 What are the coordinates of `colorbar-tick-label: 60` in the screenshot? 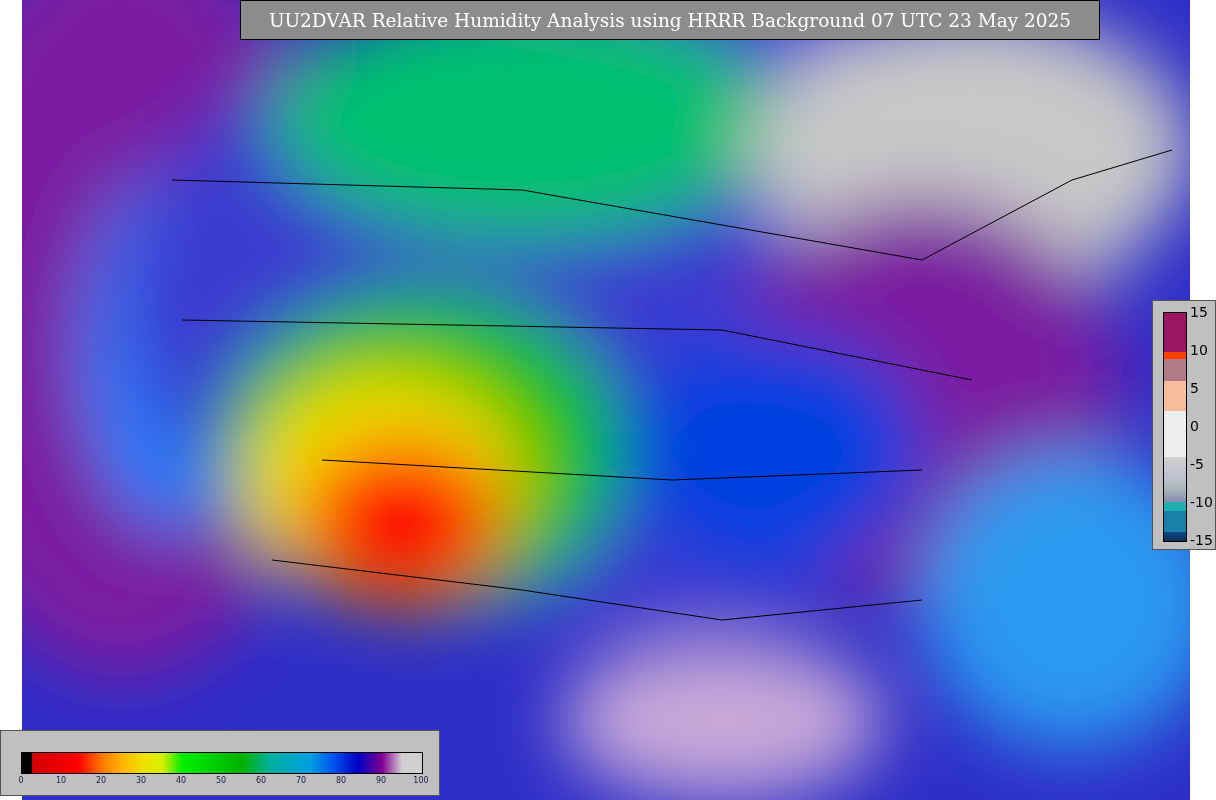 It's located at (261, 780).